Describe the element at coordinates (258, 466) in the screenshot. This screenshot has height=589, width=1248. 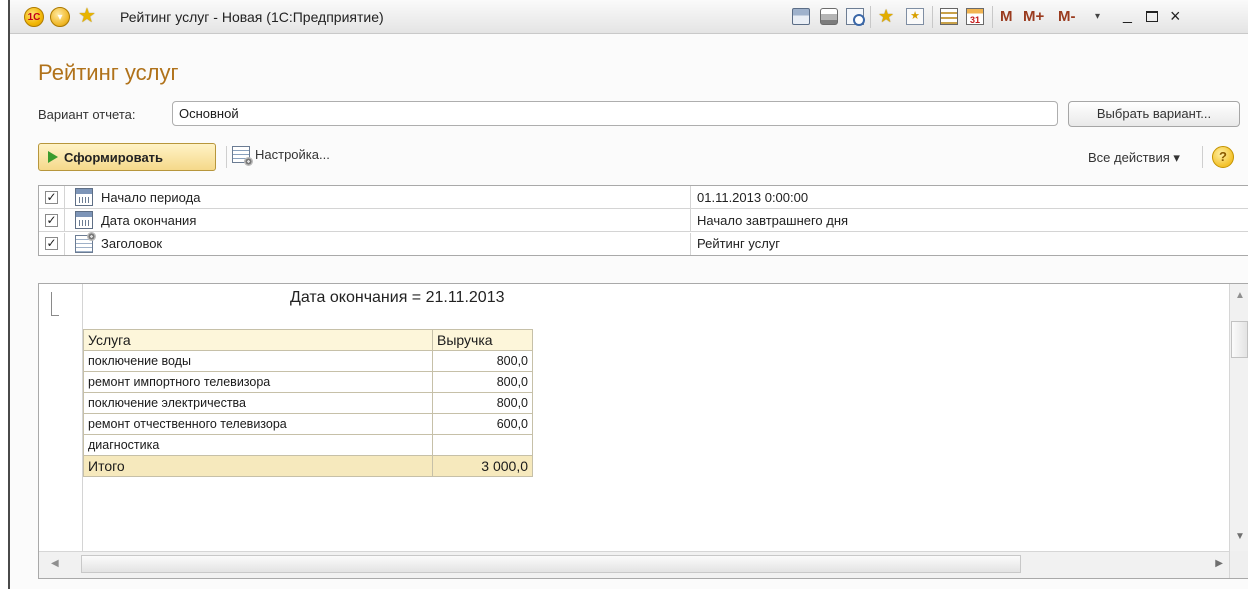
I see `total-label: Итого` at that location.